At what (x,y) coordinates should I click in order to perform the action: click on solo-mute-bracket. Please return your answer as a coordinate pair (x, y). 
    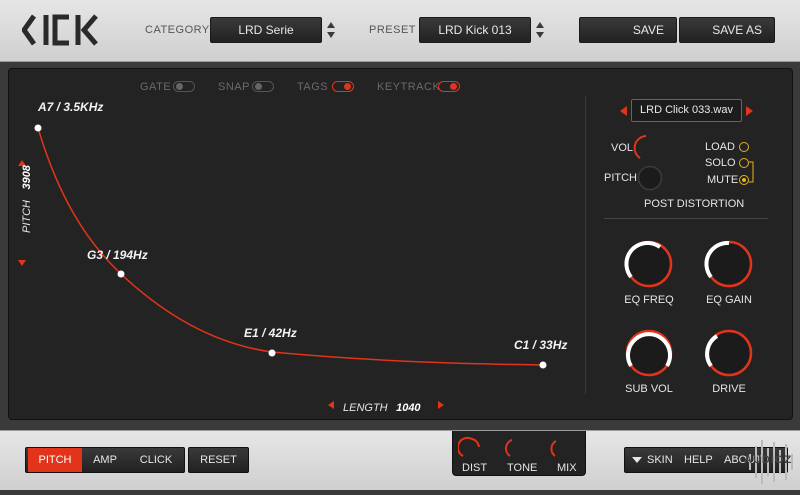
    Looking at the image, I should click on (751, 172).